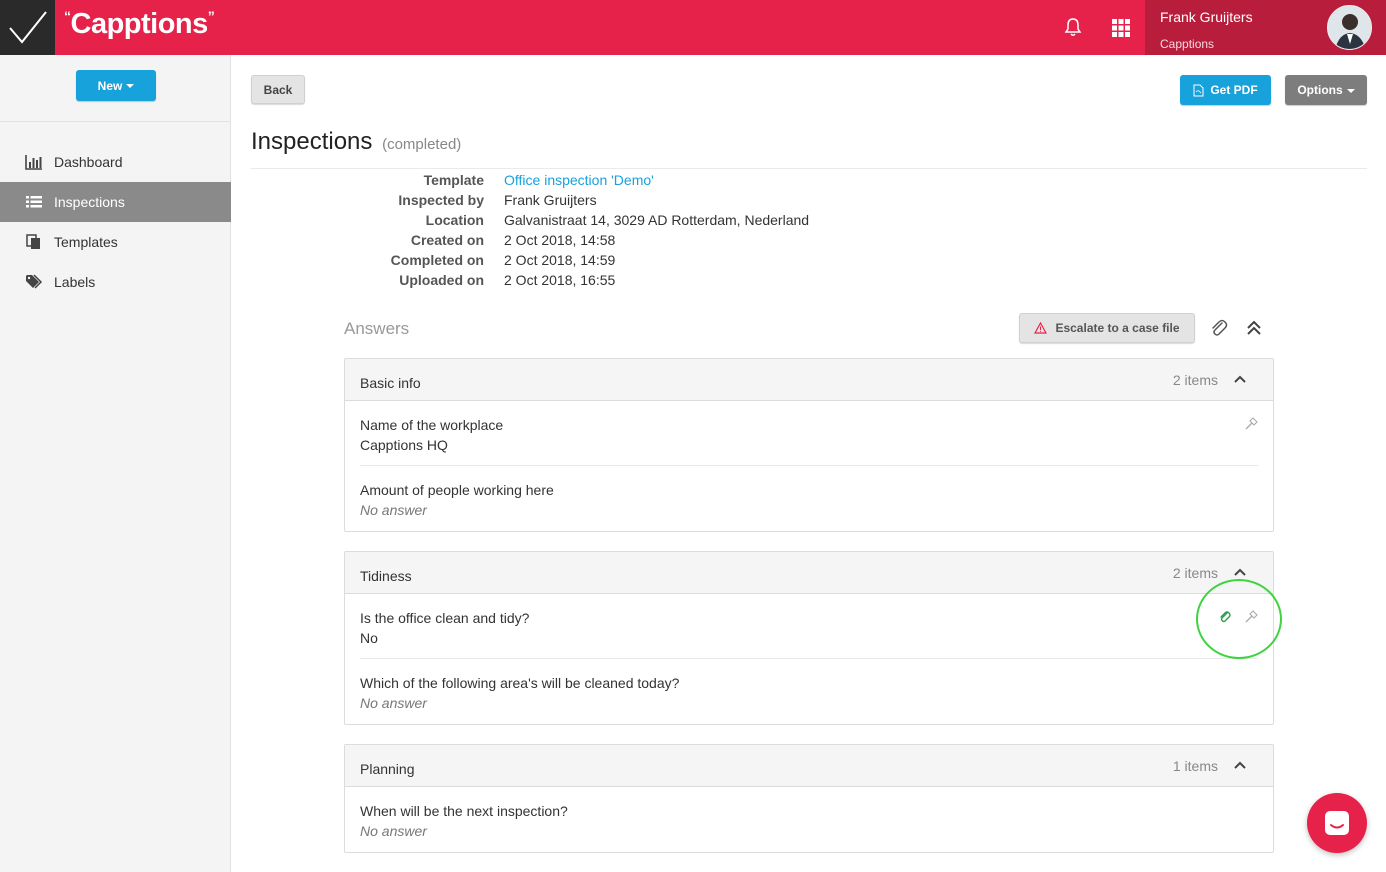  I want to click on copy-icon, so click(33, 241).